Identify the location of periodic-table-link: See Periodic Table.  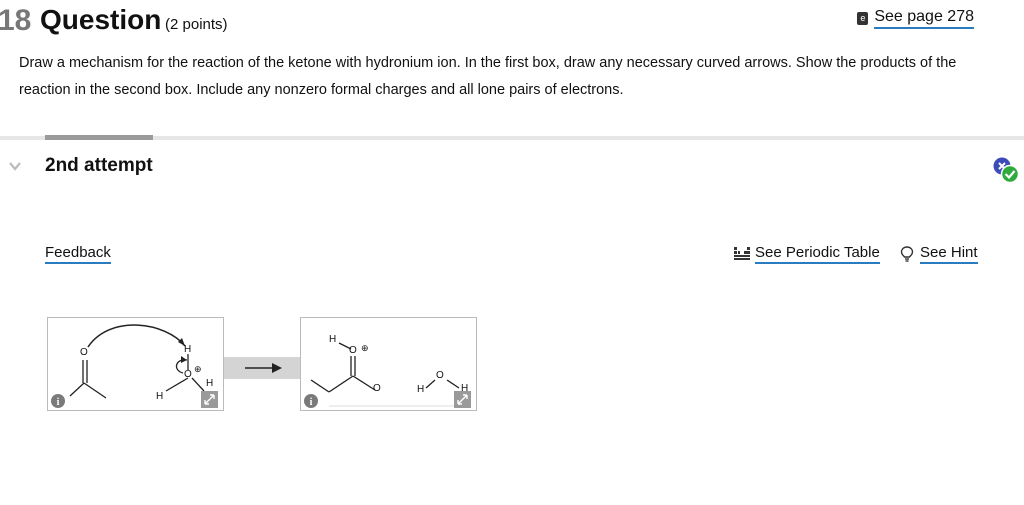
(807, 254).